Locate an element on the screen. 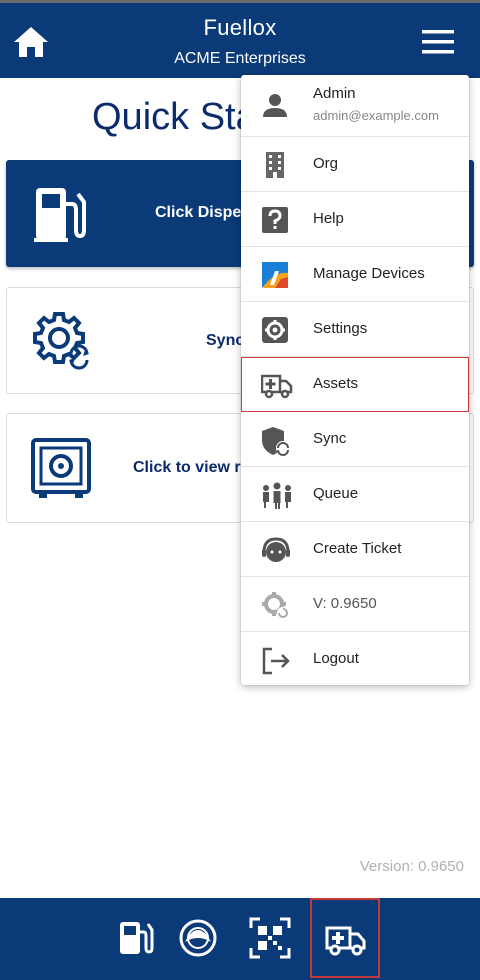  menu-item-label: Assets is located at coordinates (336, 383).